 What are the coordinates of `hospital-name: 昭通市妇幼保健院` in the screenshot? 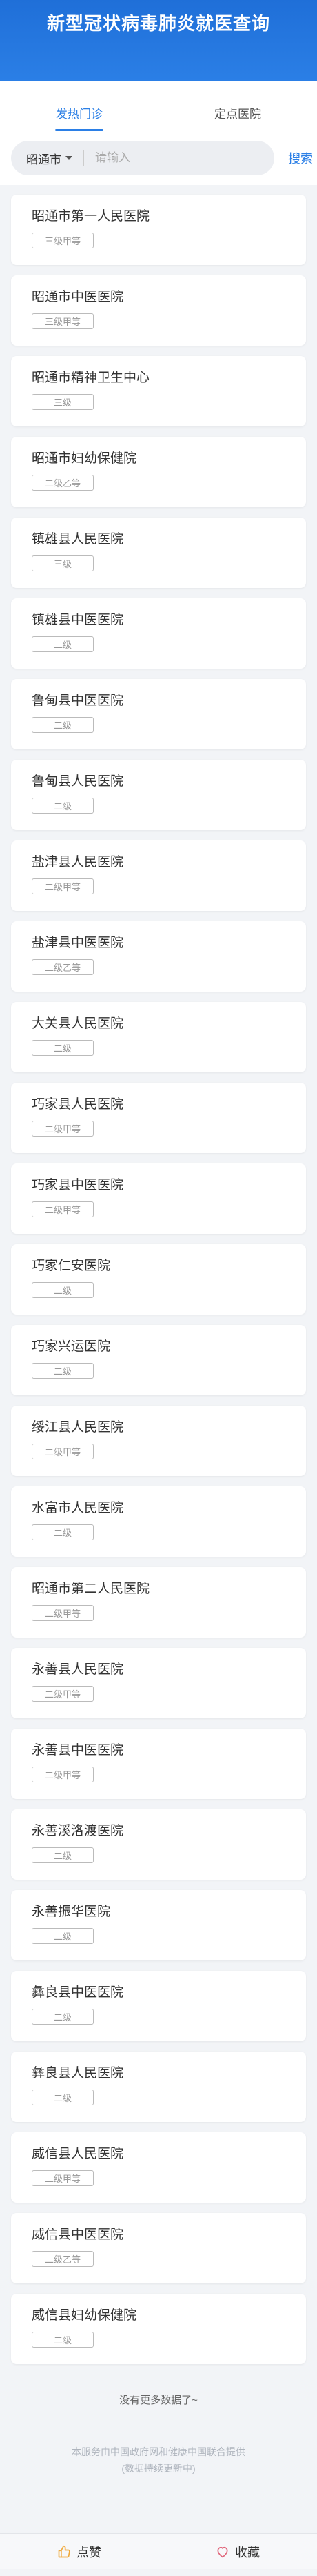 It's located at (84, 458).